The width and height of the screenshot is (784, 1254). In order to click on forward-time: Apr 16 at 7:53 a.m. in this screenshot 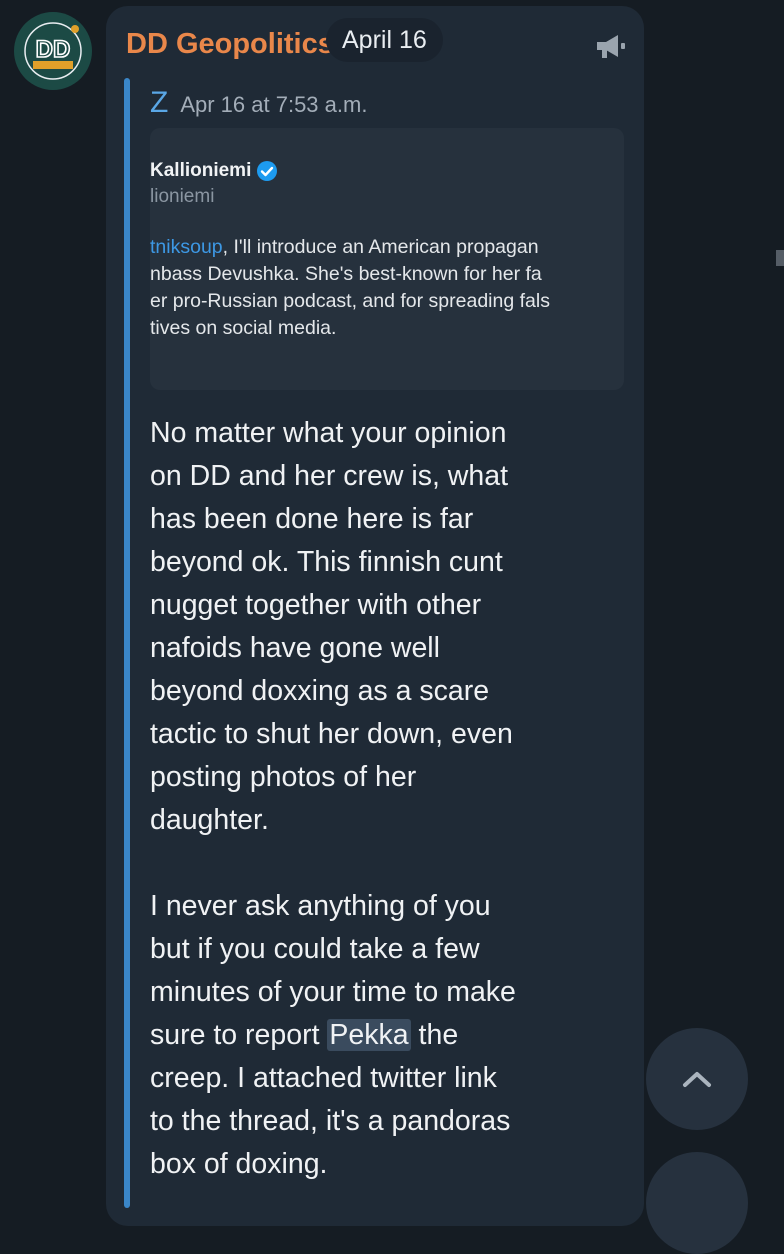, I will do `click(274, 104)`.